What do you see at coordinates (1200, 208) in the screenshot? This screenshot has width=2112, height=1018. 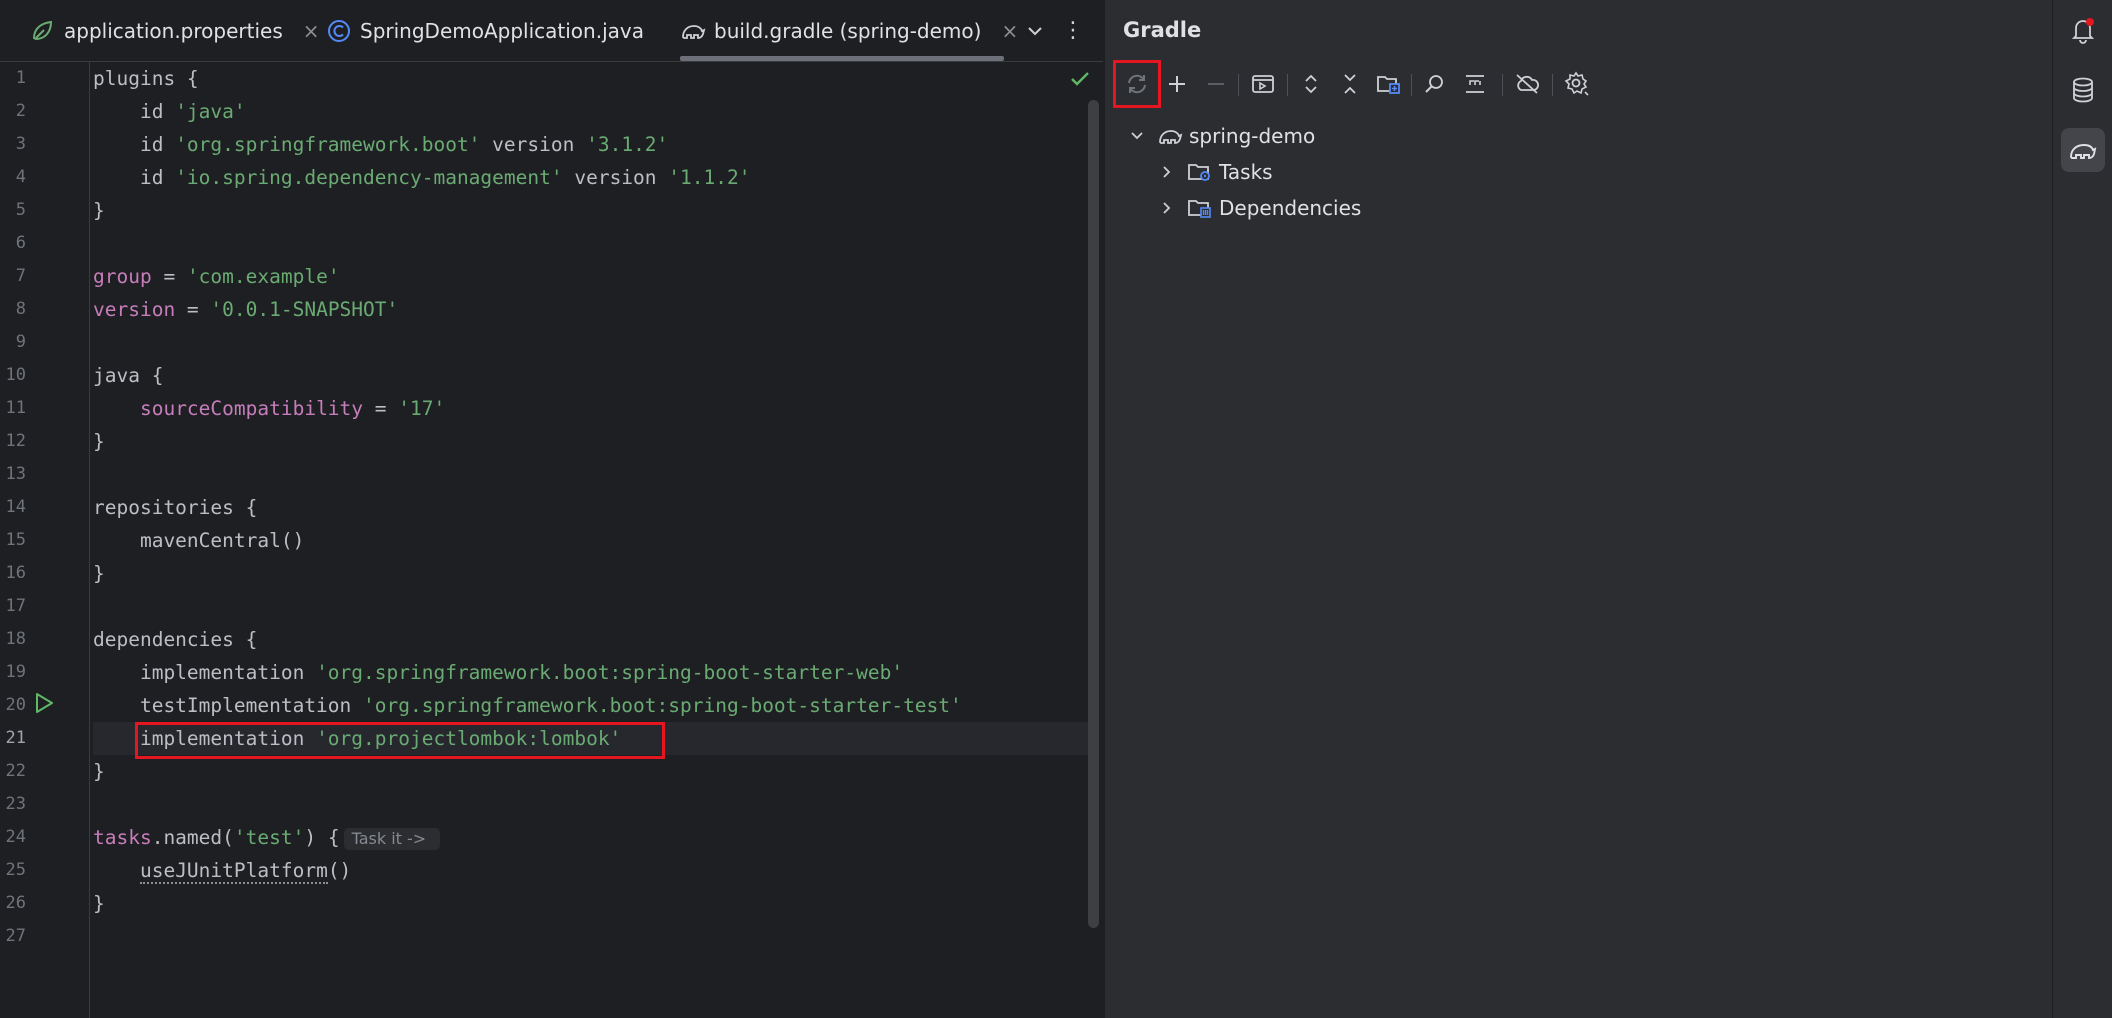 I see `folder-library-icon` at bounding box center [1200, 208].